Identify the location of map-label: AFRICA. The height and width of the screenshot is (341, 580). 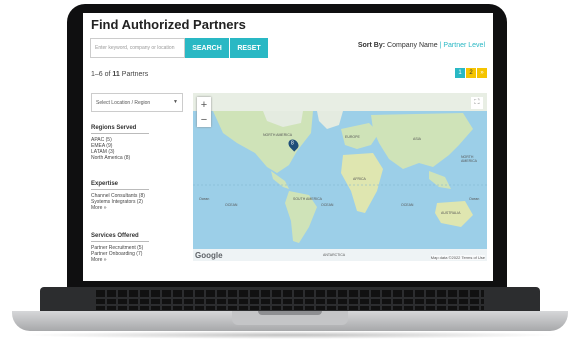
(359, 179).